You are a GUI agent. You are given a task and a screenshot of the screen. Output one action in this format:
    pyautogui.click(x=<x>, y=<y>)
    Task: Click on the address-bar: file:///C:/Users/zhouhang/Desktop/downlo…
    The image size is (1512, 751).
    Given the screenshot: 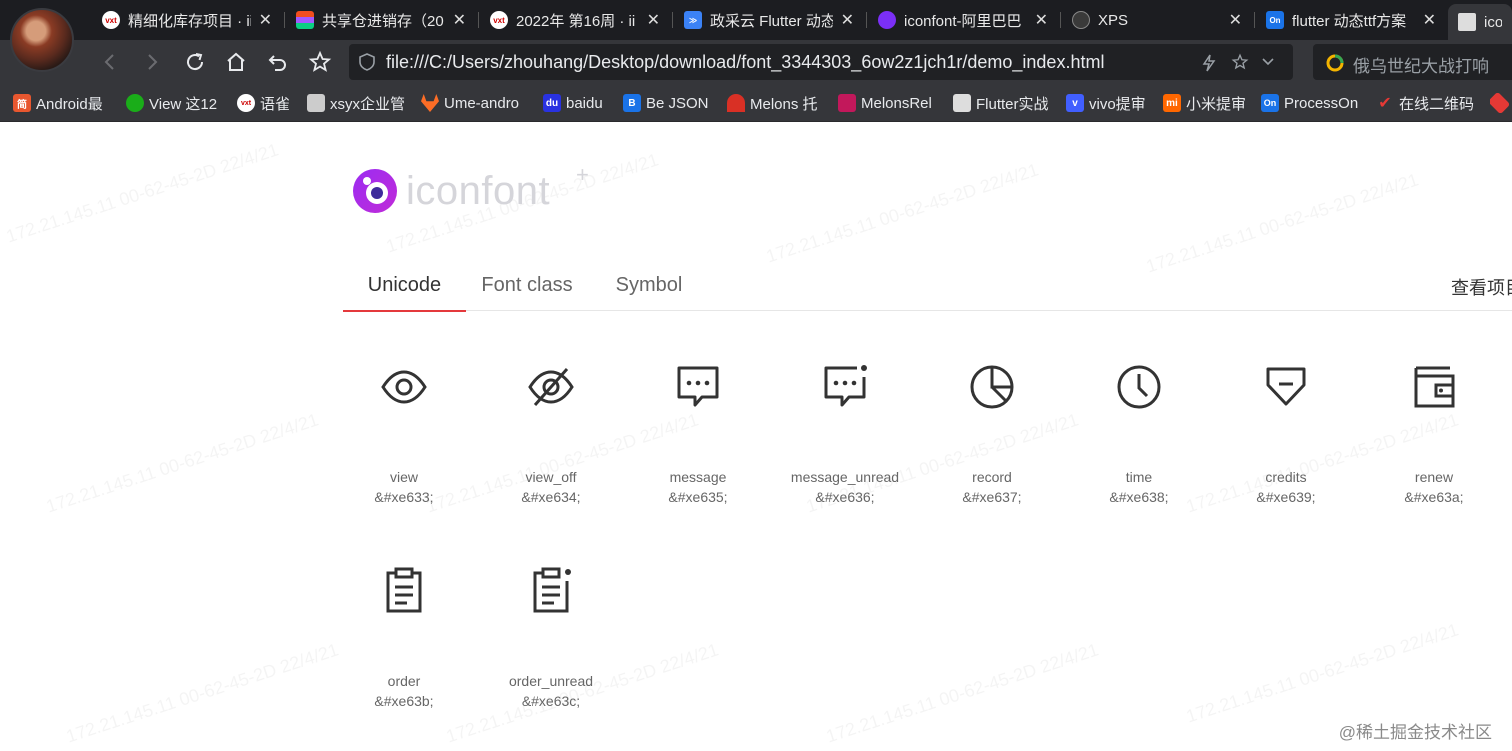 What is the action you would take?
    pyautogui.click(x=821, y=62)
    